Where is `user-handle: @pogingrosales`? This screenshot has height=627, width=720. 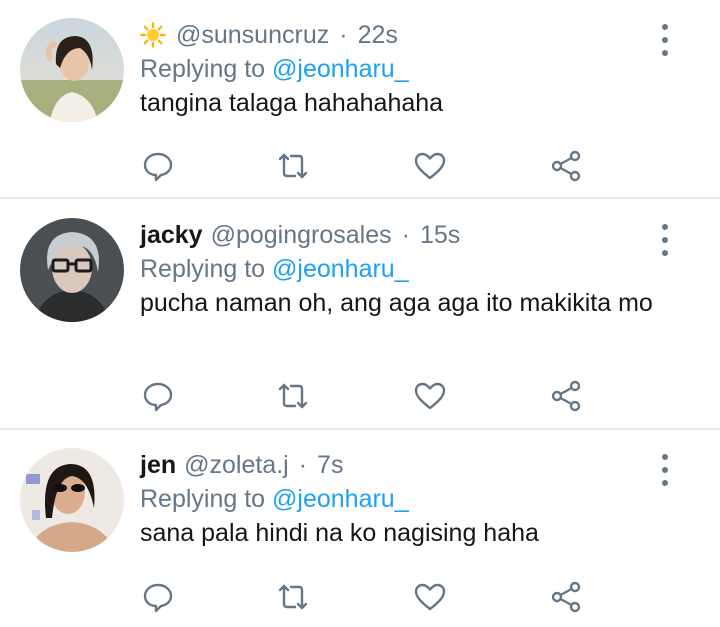
user-handle: @pogingrosales is located at coordinates (301, 235).